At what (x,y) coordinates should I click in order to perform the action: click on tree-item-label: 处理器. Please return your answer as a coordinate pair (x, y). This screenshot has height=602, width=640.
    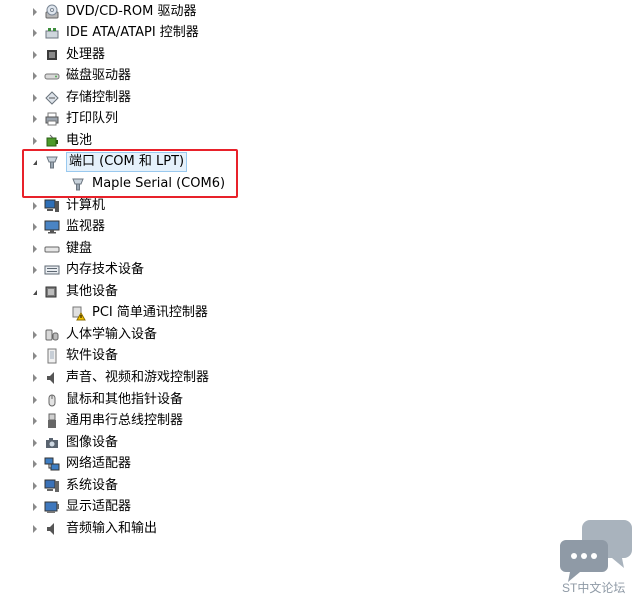
    Looking at the image, I should click on (86, 54).